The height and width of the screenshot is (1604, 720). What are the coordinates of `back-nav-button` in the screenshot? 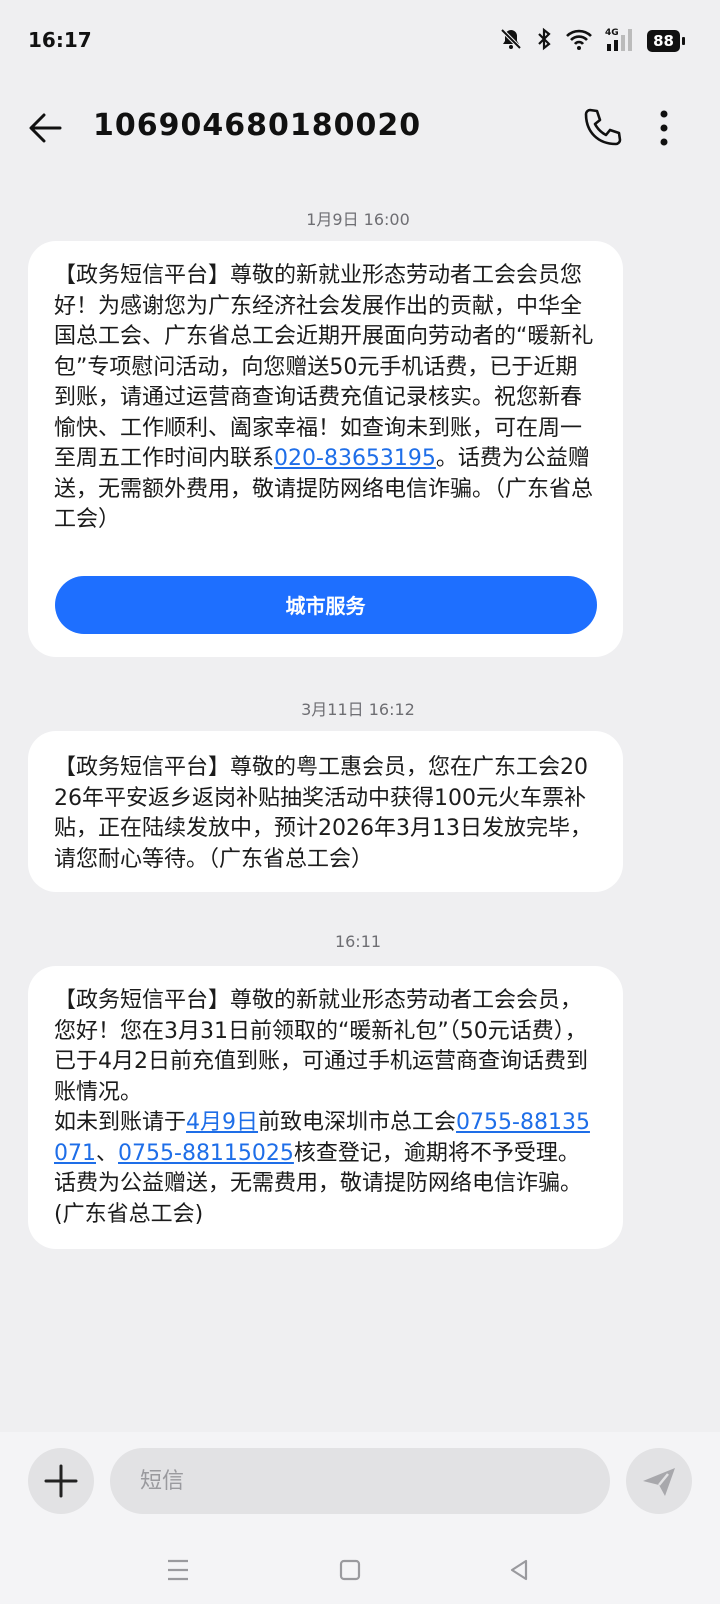 It's located at (520, 1570).